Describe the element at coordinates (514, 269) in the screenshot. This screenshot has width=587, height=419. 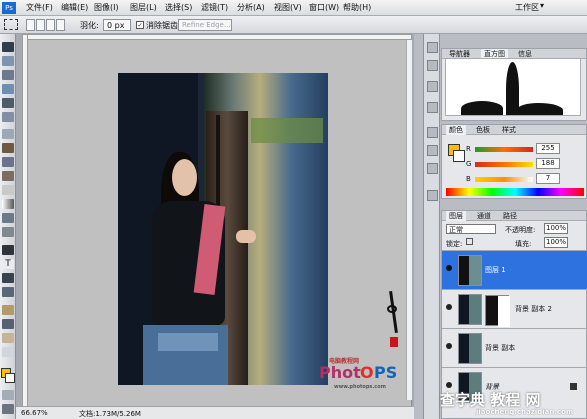
I see `layer-row: 图层 1` at that location.